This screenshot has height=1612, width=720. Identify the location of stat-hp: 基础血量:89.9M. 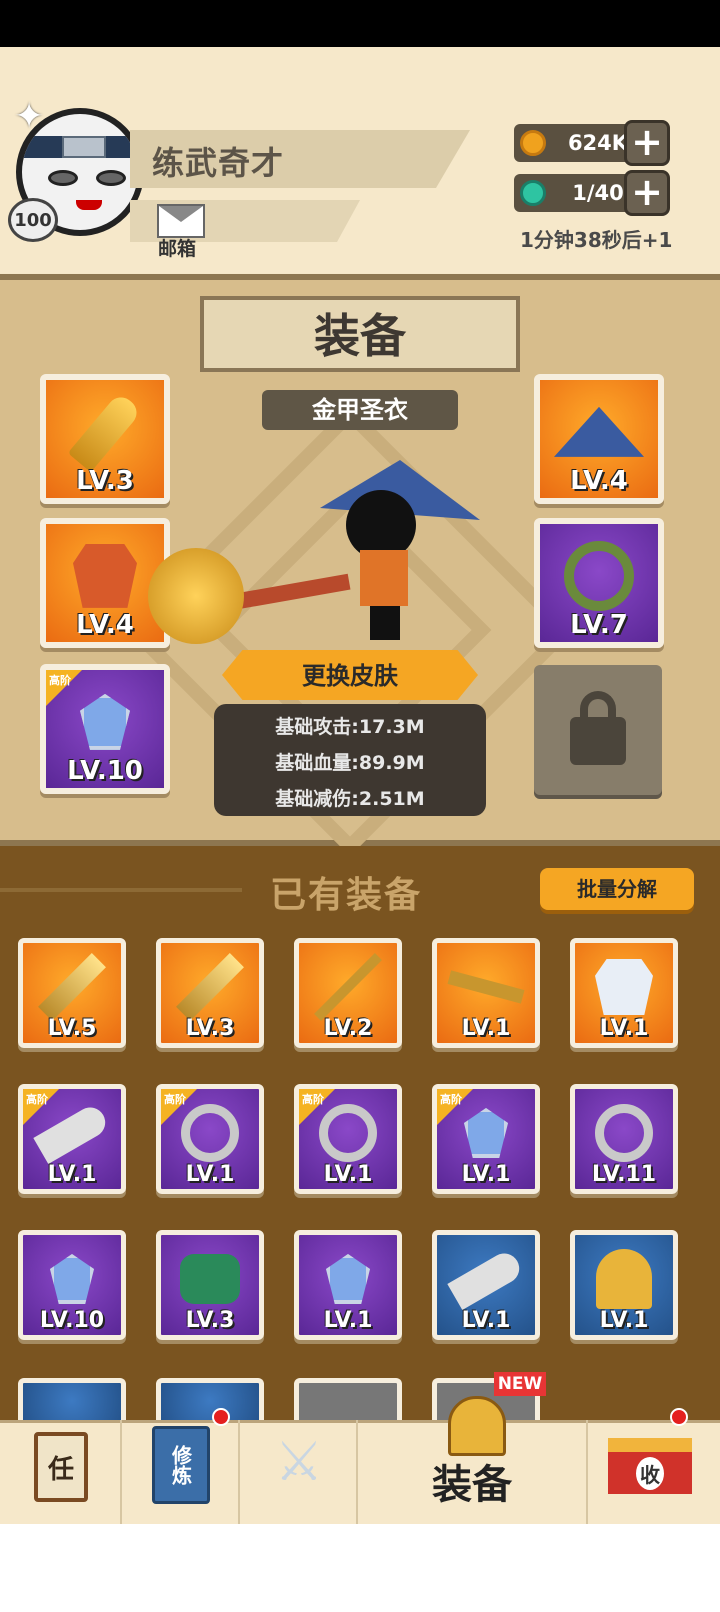
(350, 763).